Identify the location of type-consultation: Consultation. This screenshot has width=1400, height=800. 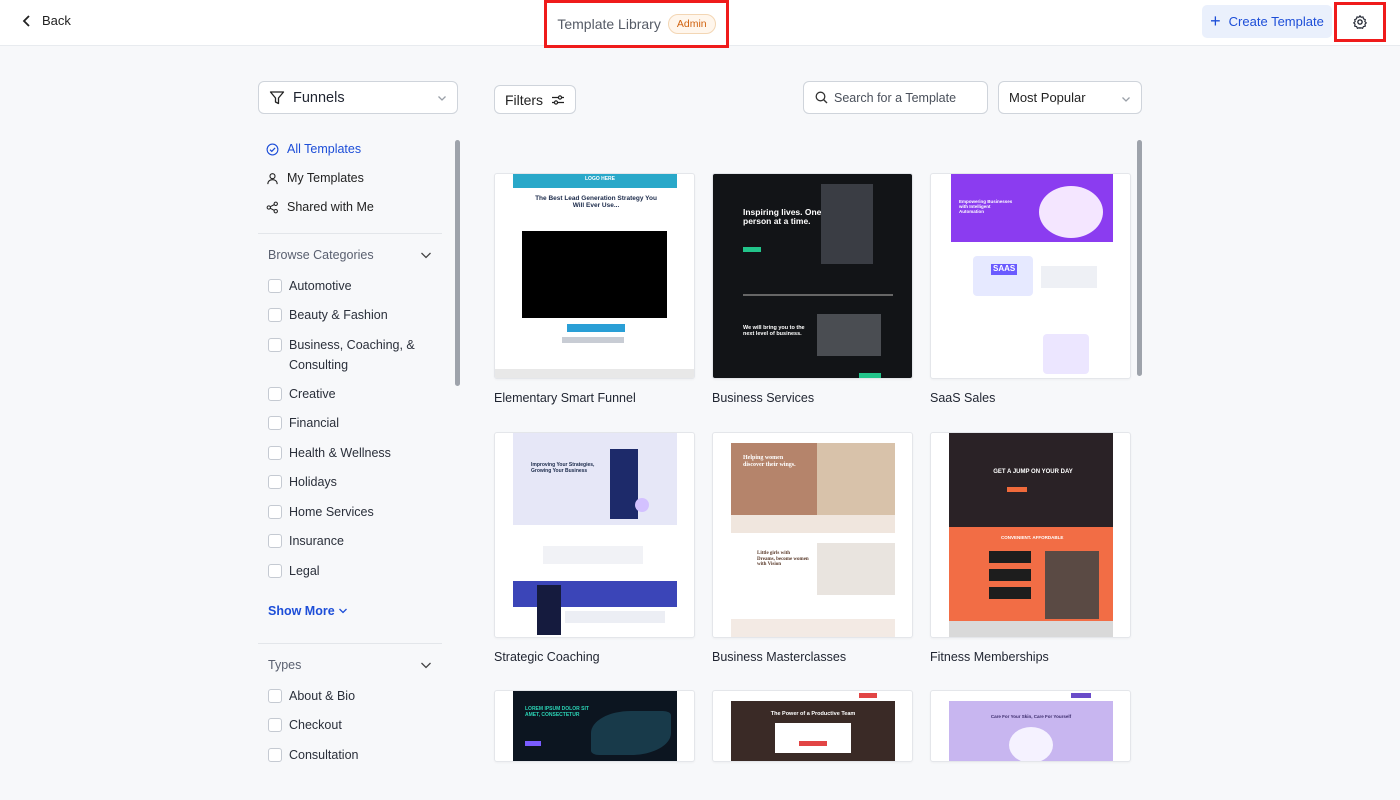
(313, 755).